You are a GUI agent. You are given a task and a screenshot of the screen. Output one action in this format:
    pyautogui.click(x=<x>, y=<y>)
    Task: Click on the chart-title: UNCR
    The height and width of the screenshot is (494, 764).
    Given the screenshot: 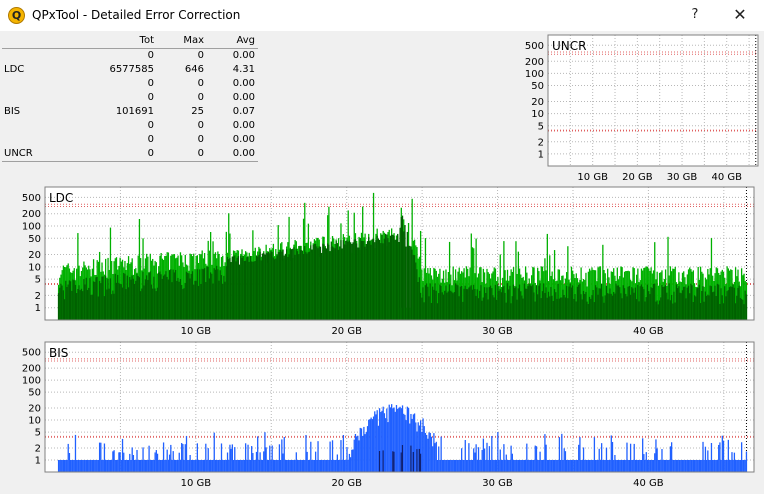 What is the action you would take?
    pyautogui.click(x=569, y=46)
    